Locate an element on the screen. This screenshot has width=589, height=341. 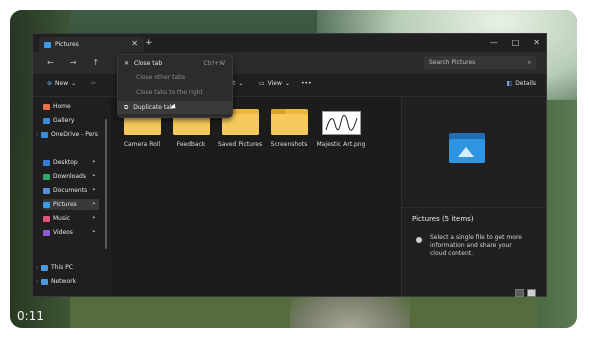
sidebar-item-music: Music ✦ is located at coordinates (71, 218).